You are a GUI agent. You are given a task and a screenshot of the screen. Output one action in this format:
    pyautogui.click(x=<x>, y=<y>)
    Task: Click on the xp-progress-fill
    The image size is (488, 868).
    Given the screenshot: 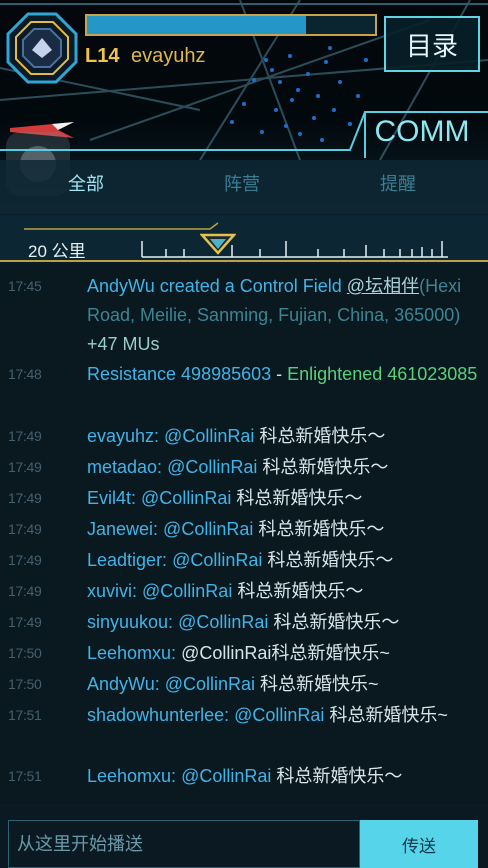 What is the action you would take?
    pyautogui.click(x=196, y=25)
    